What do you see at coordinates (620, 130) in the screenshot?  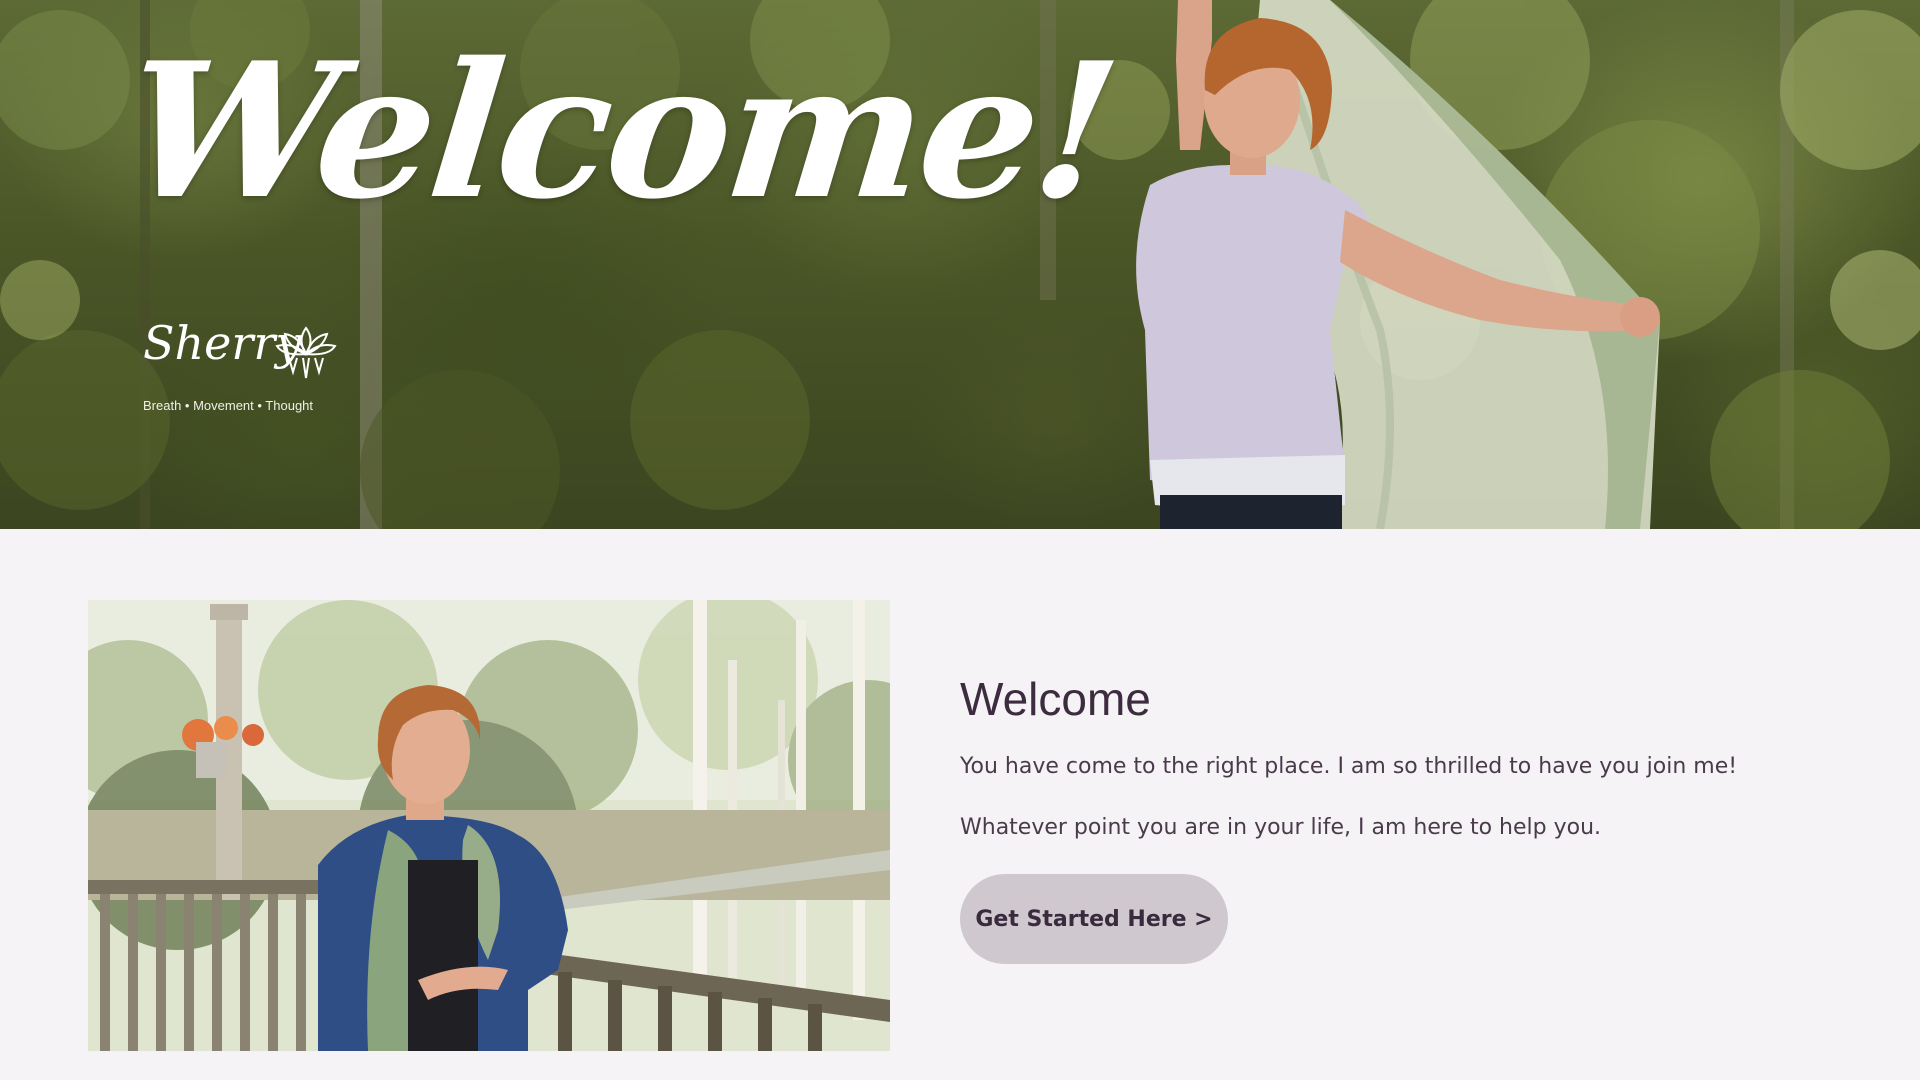 I see `hero-welcome-title: Welcome!` at bounding box center [620, 130].